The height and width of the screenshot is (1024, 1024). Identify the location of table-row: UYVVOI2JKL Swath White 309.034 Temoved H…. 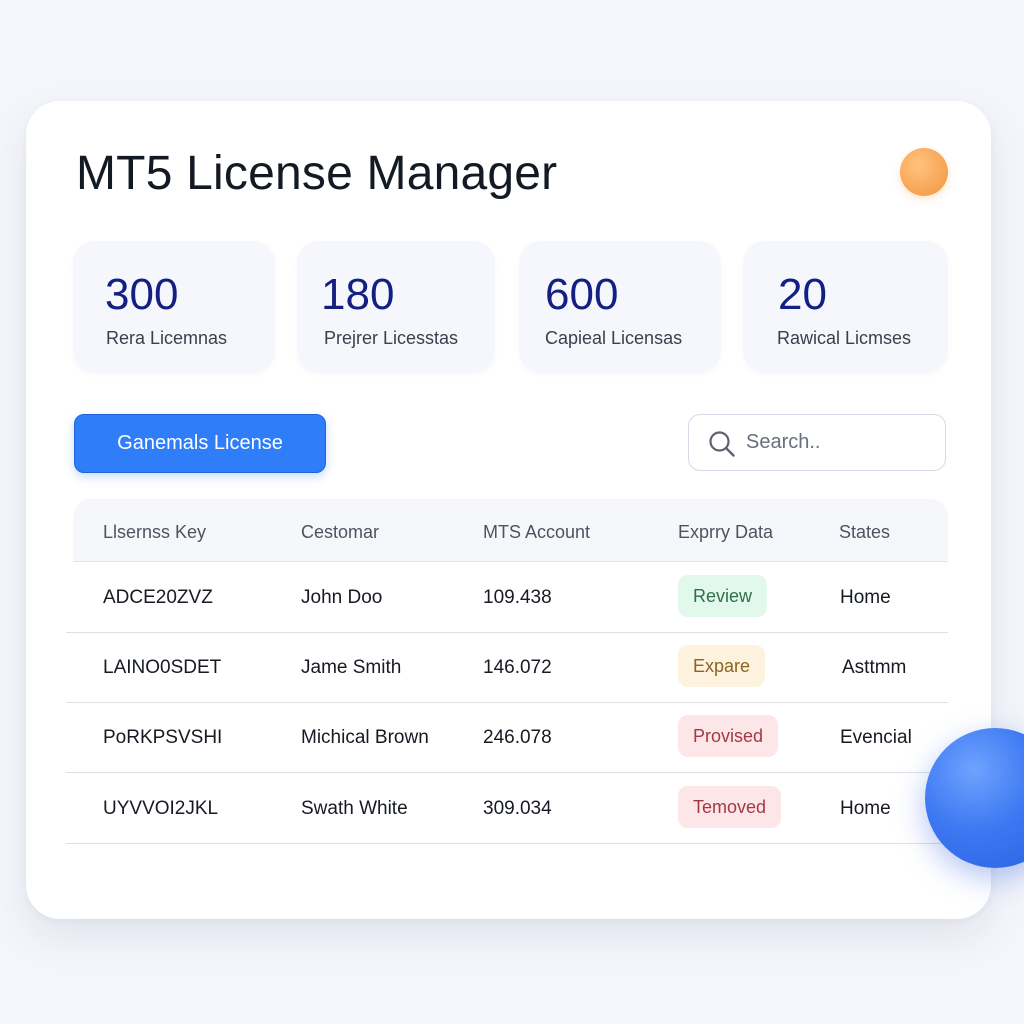
(507, 808).